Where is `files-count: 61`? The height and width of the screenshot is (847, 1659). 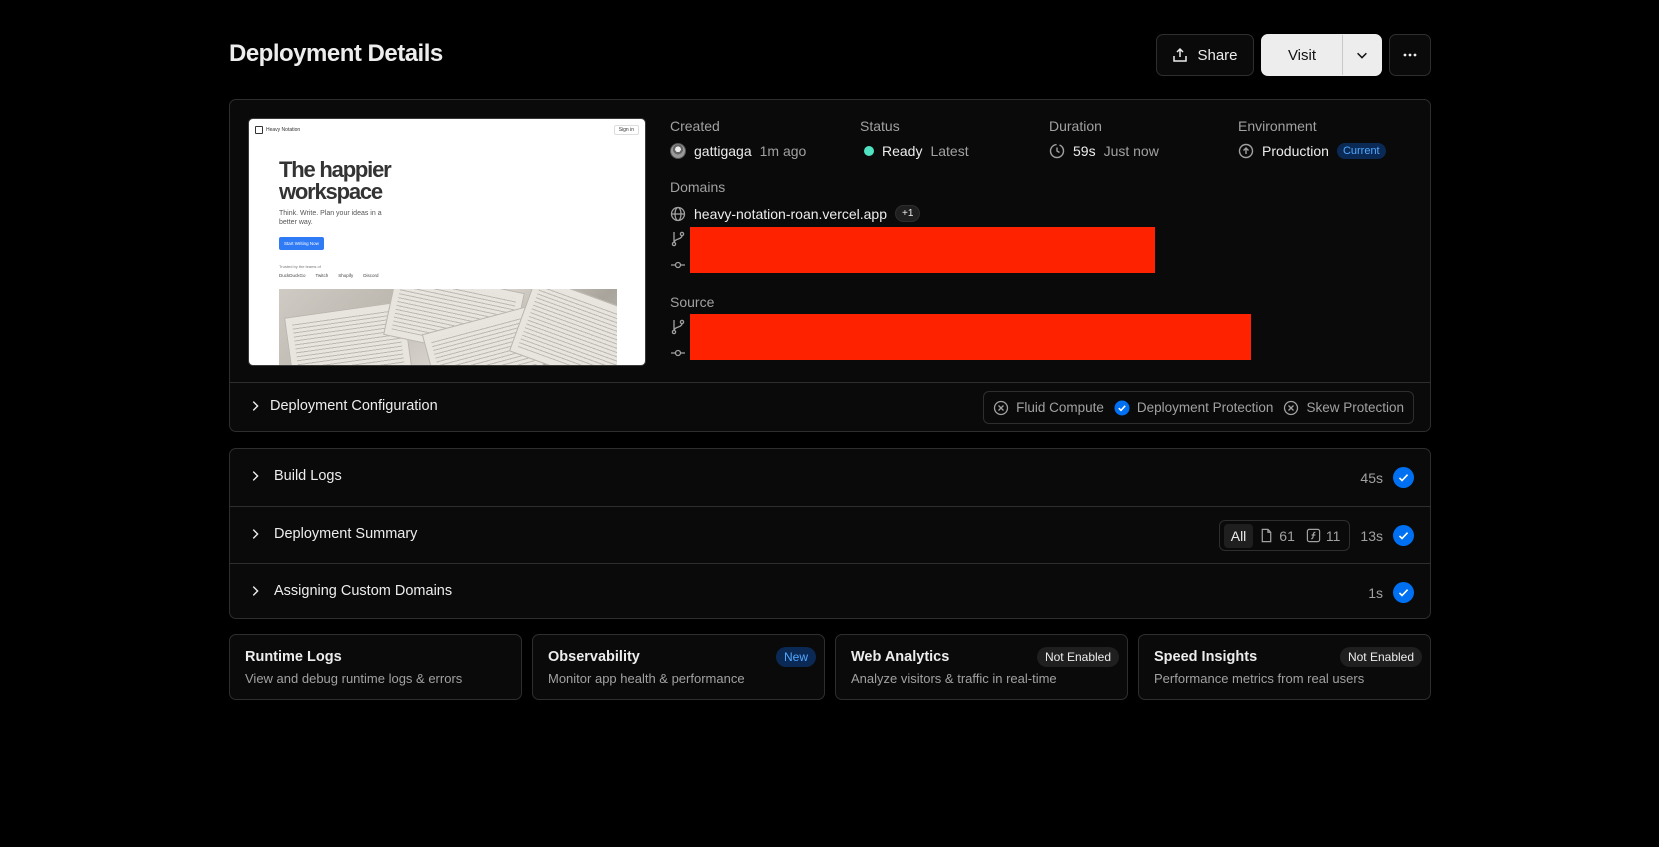 files-count: 61 is located at coordinates (1287, 535).